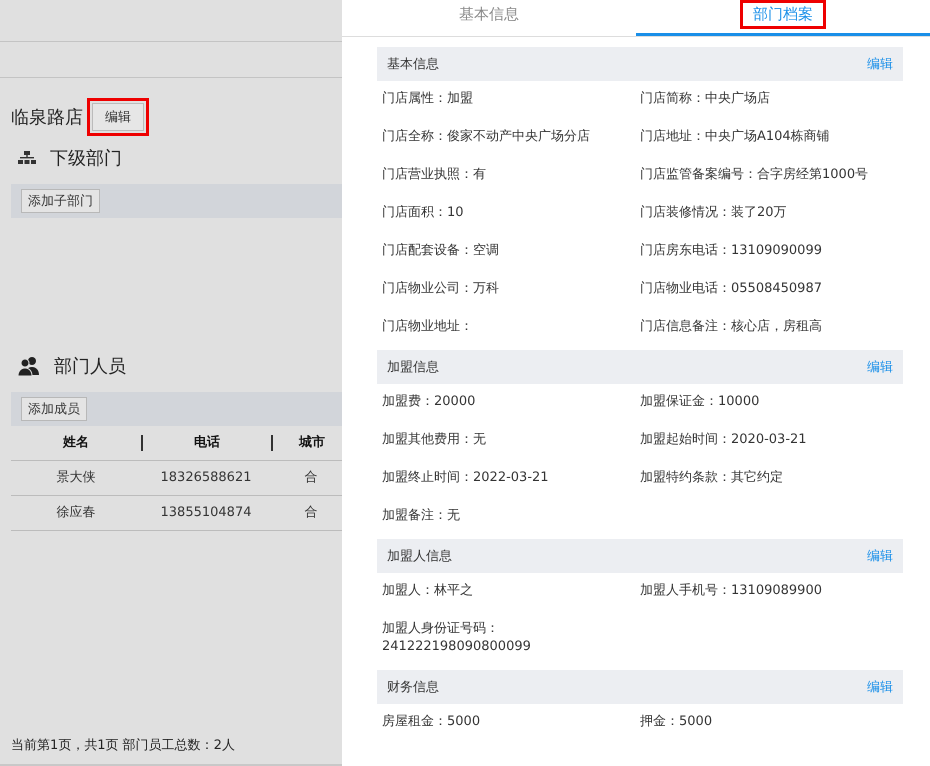 Image resolution: width=930 pixels, height=766 pixels. Describe the element at coordinates (511, 726) in the screenshot. I see `info-field: 房屋租金：5000` at that location.